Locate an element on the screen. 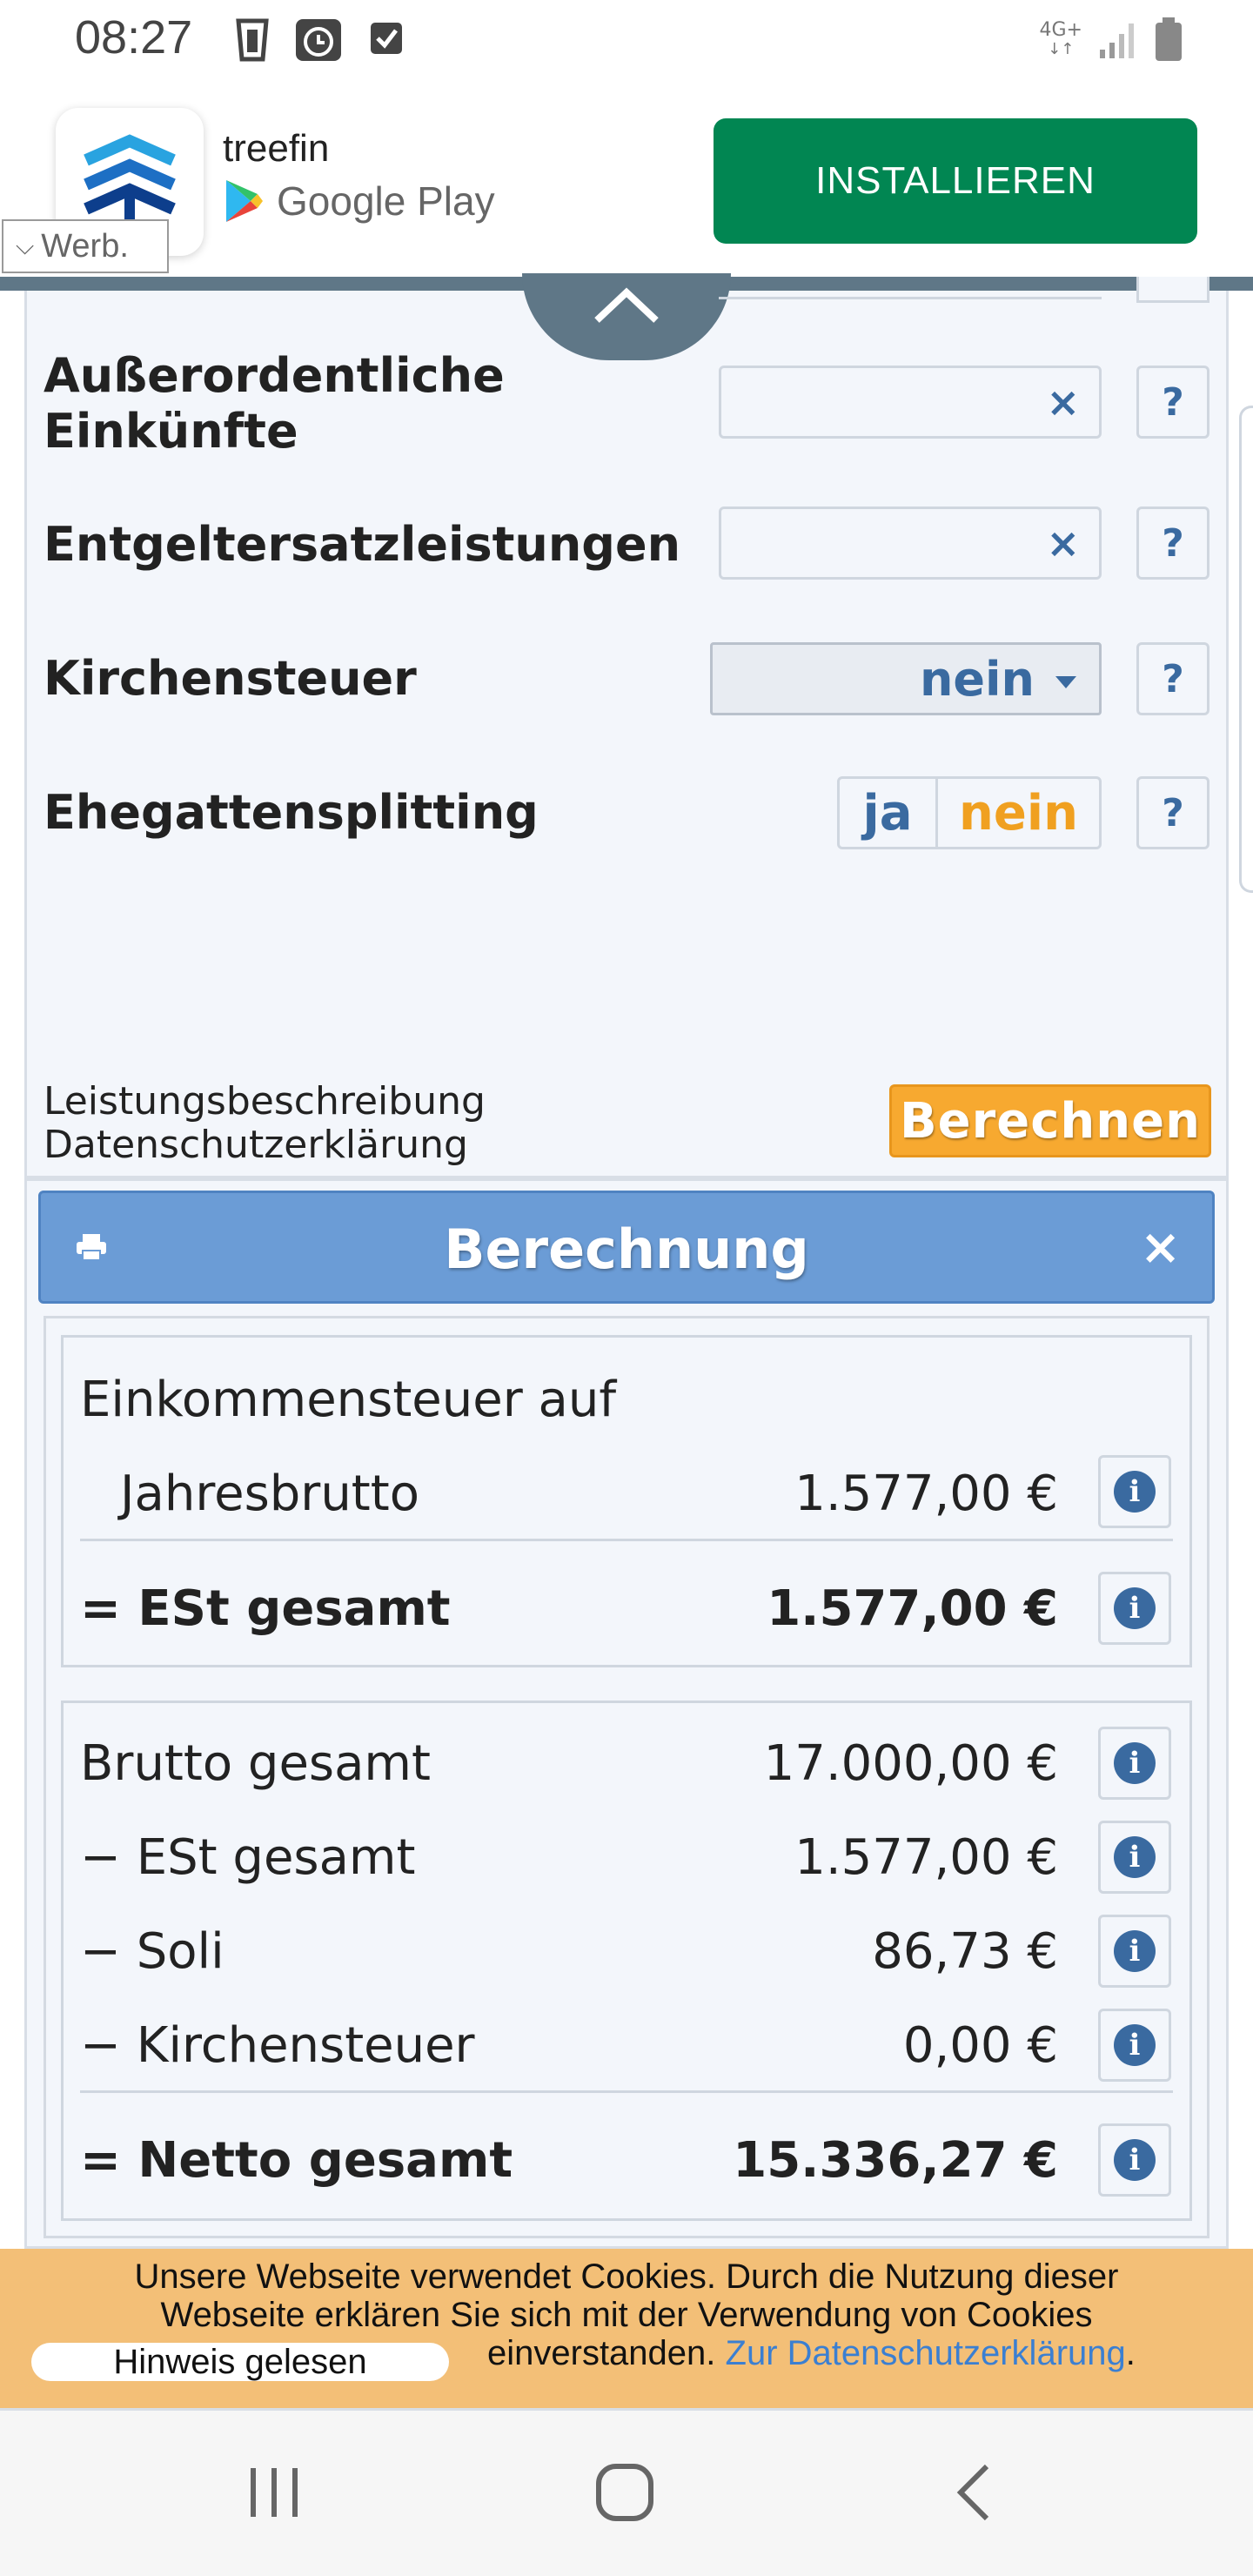 The image size is (1253, 2576). soli-label: − Soli is located at coordinates (152, 1951).